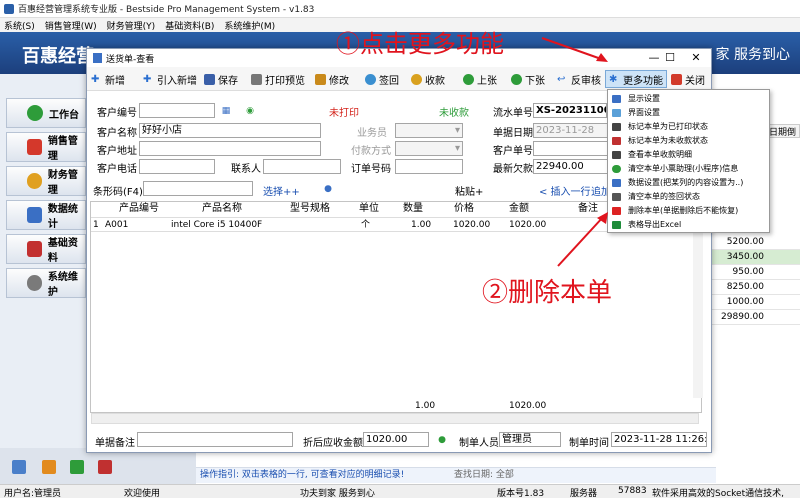 This screenshot has width=800, height=499. Describe the element at coordinates (71, 25) in the screenshot. I see `menu-sales: 销售管理(W)` at that location.